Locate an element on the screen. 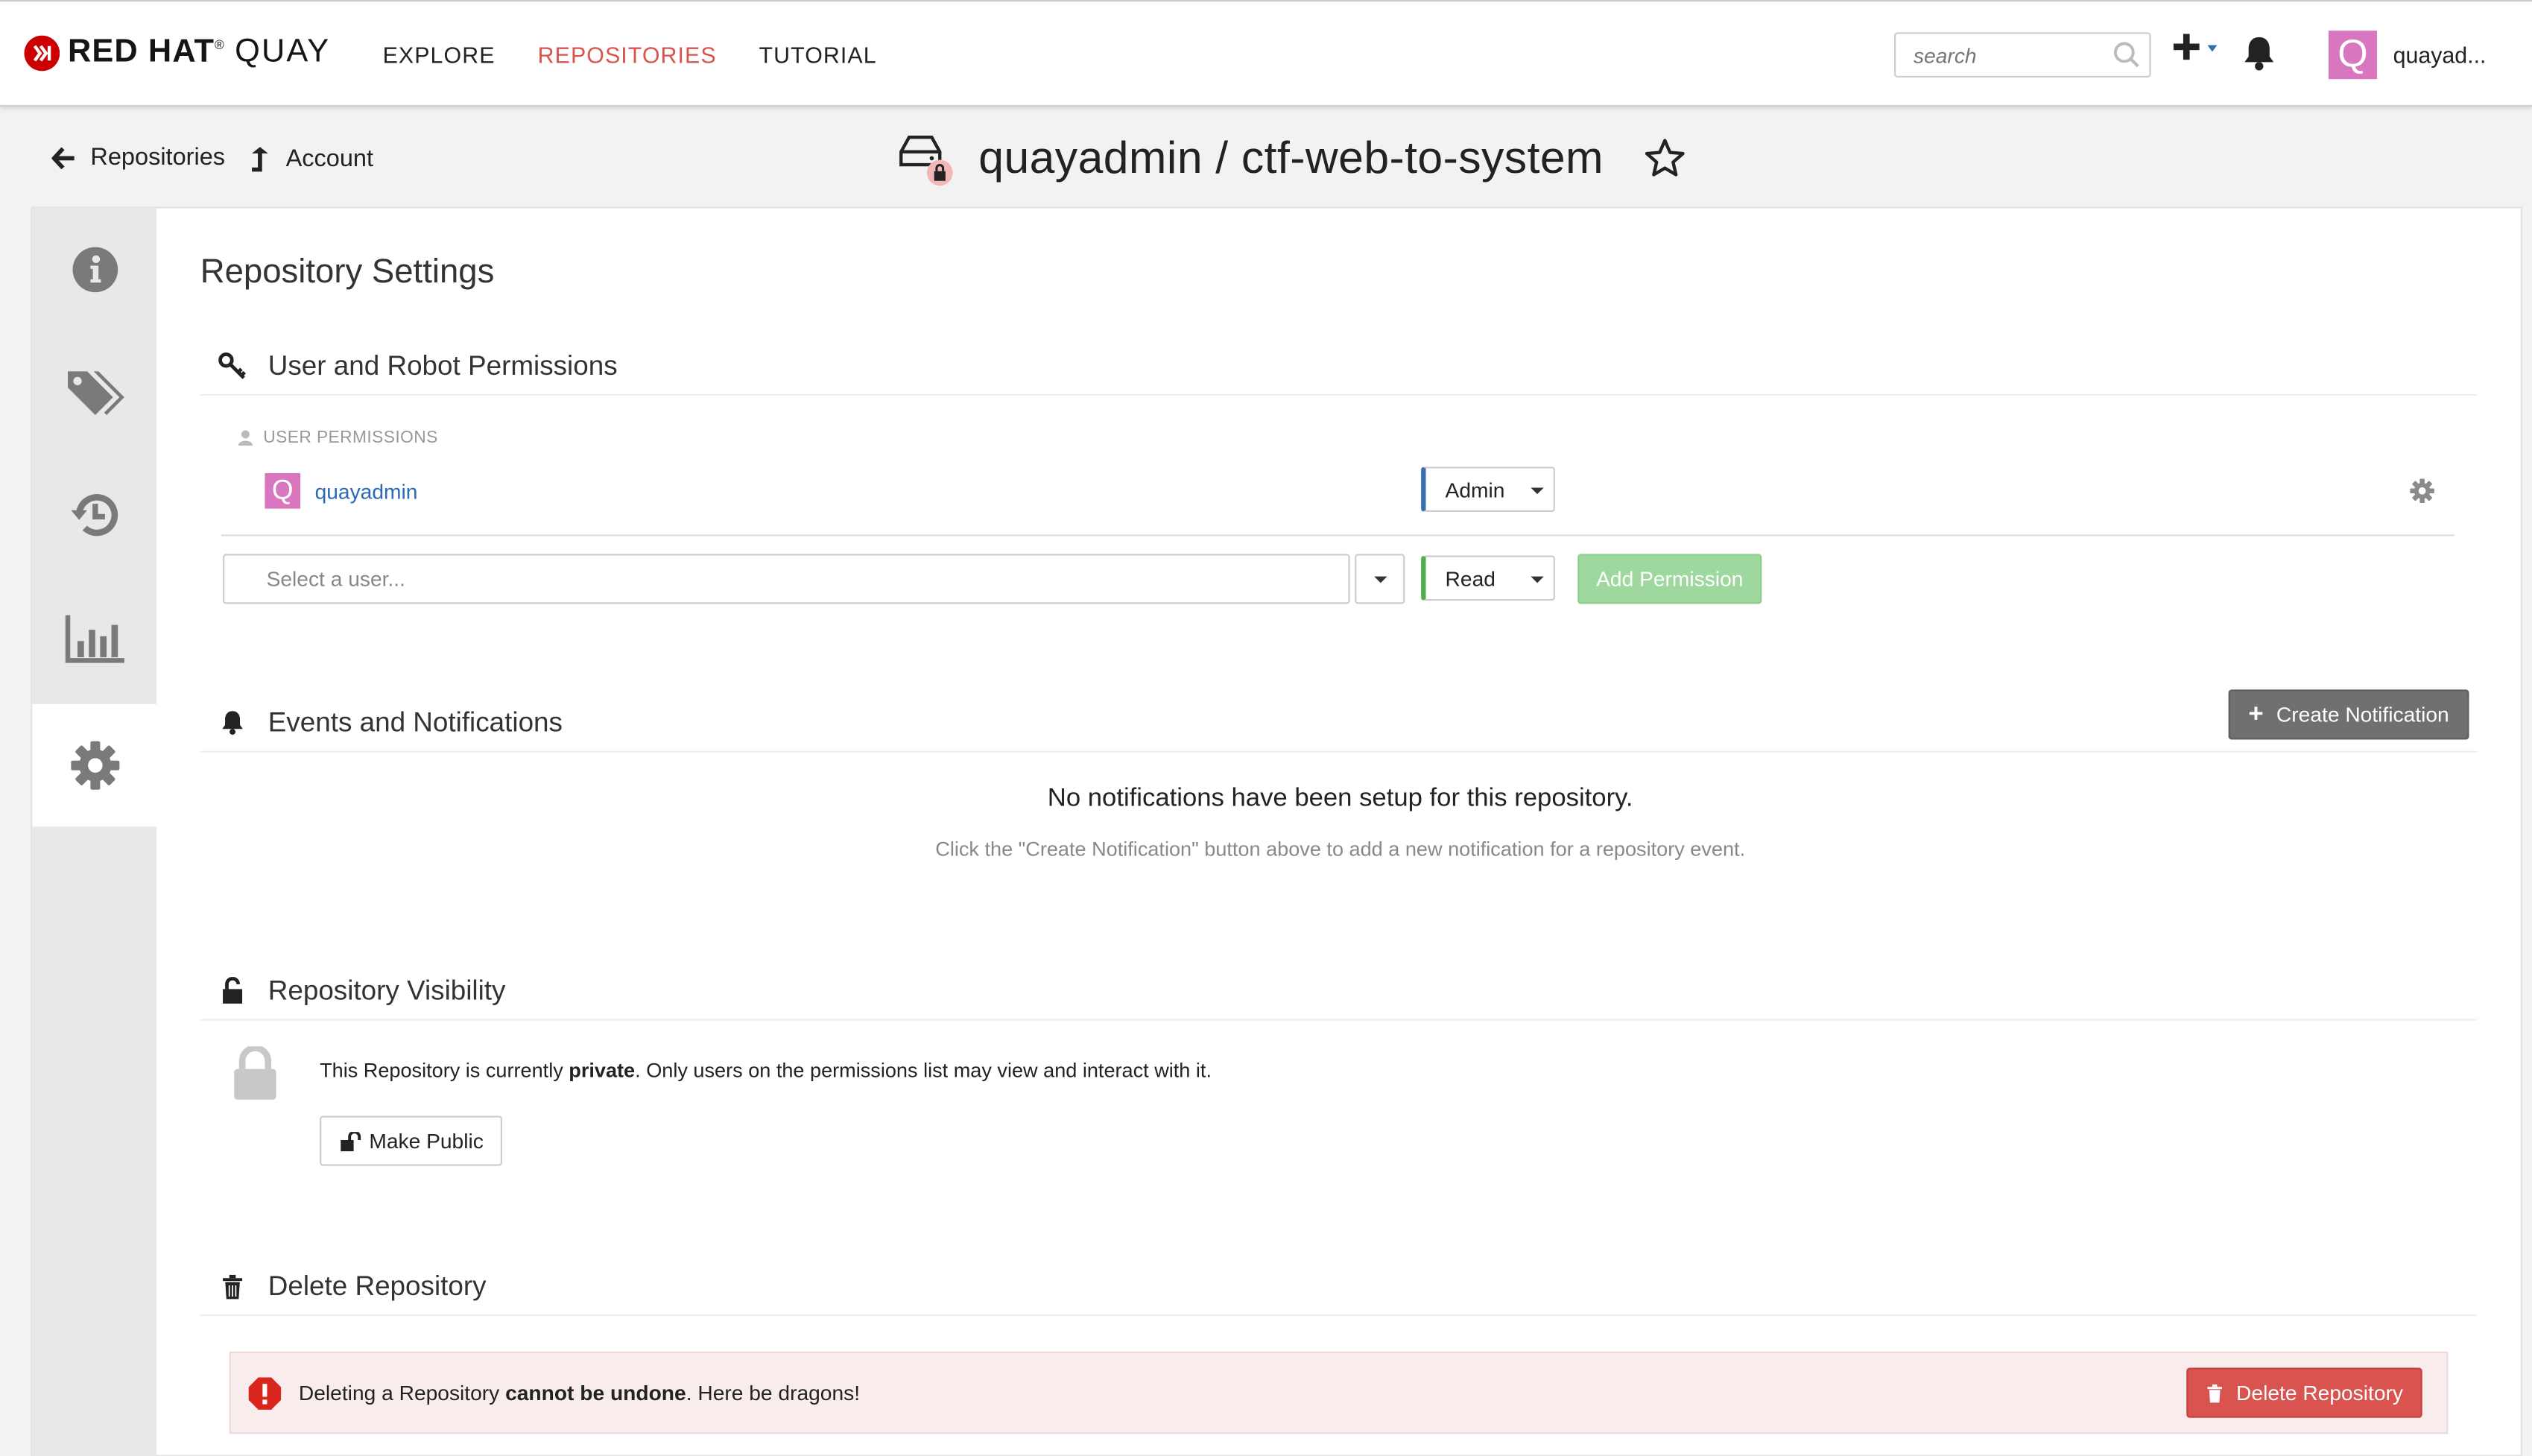  plus-icon: + is located at coordinates (2256, 714).